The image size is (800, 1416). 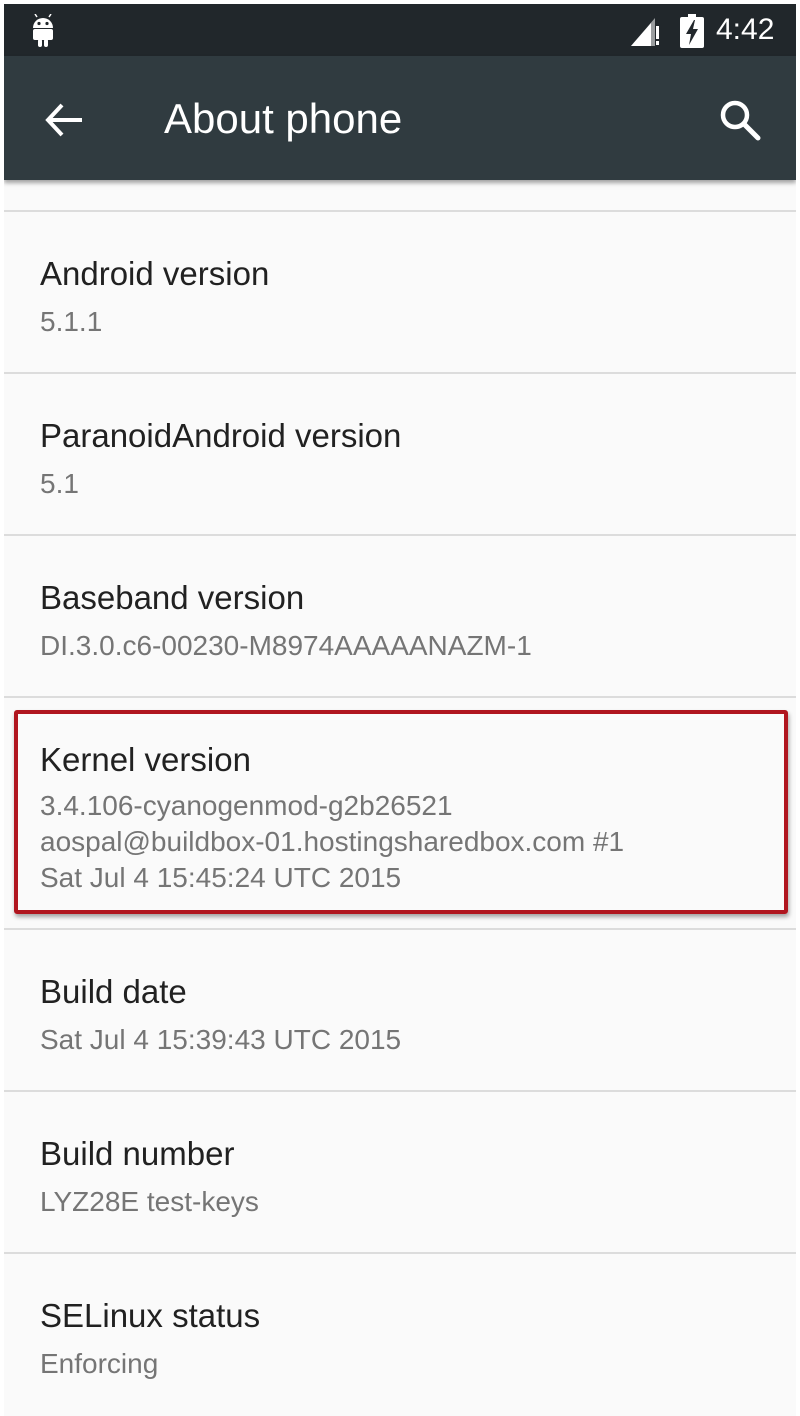 I want to click on search-icon, so click(x=740, y=120).